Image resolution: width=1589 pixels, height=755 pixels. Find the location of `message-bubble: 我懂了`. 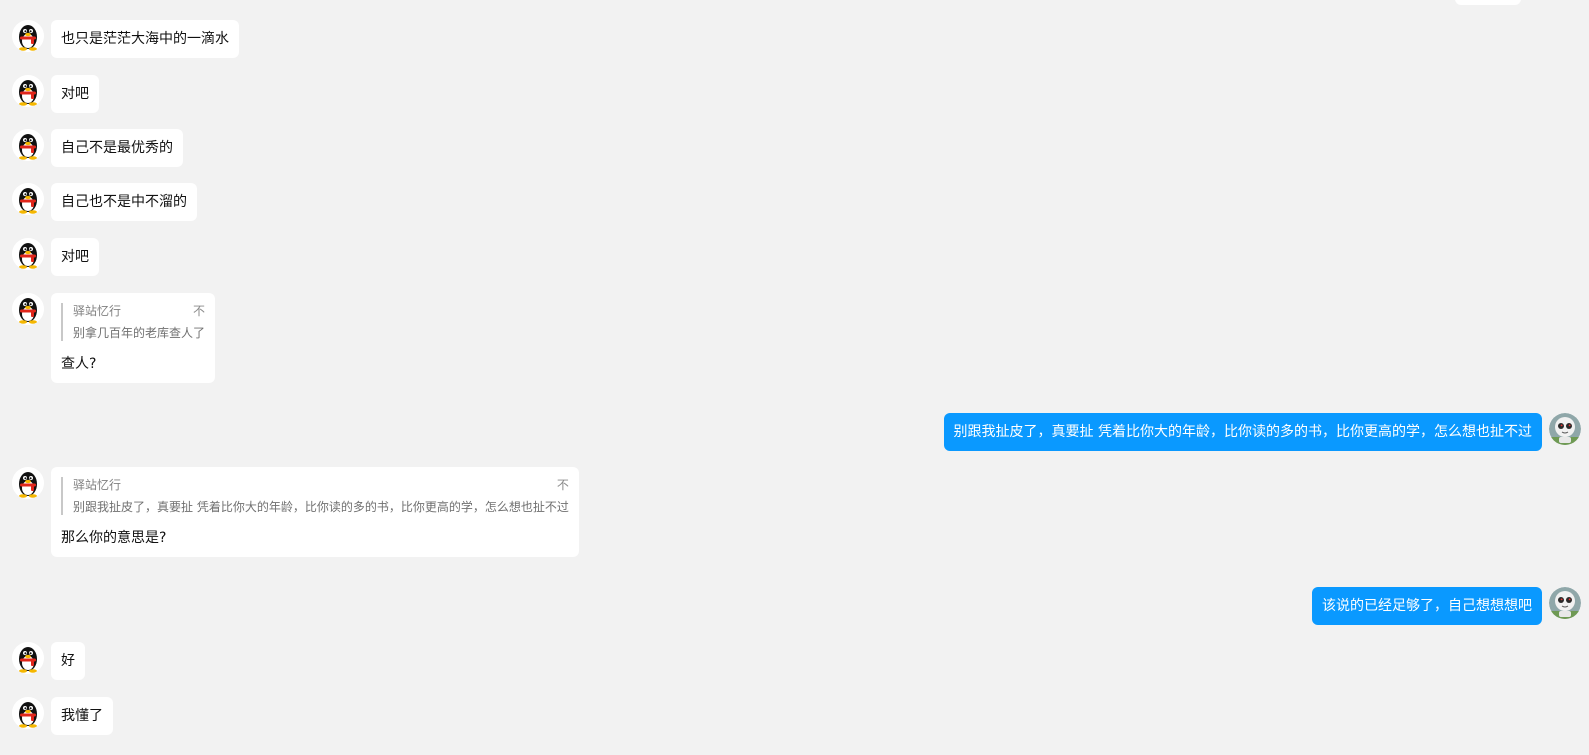

message-bubble: 我懂了 is located at coordinates (82, 716).